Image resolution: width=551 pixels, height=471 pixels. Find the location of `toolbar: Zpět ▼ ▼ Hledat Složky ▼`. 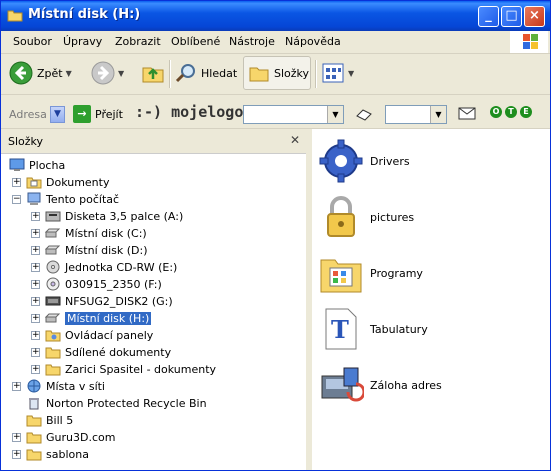

toolbar: Zpět ▼ ▼ Hledat Složky ▼ is located at coordinates (275, 74).